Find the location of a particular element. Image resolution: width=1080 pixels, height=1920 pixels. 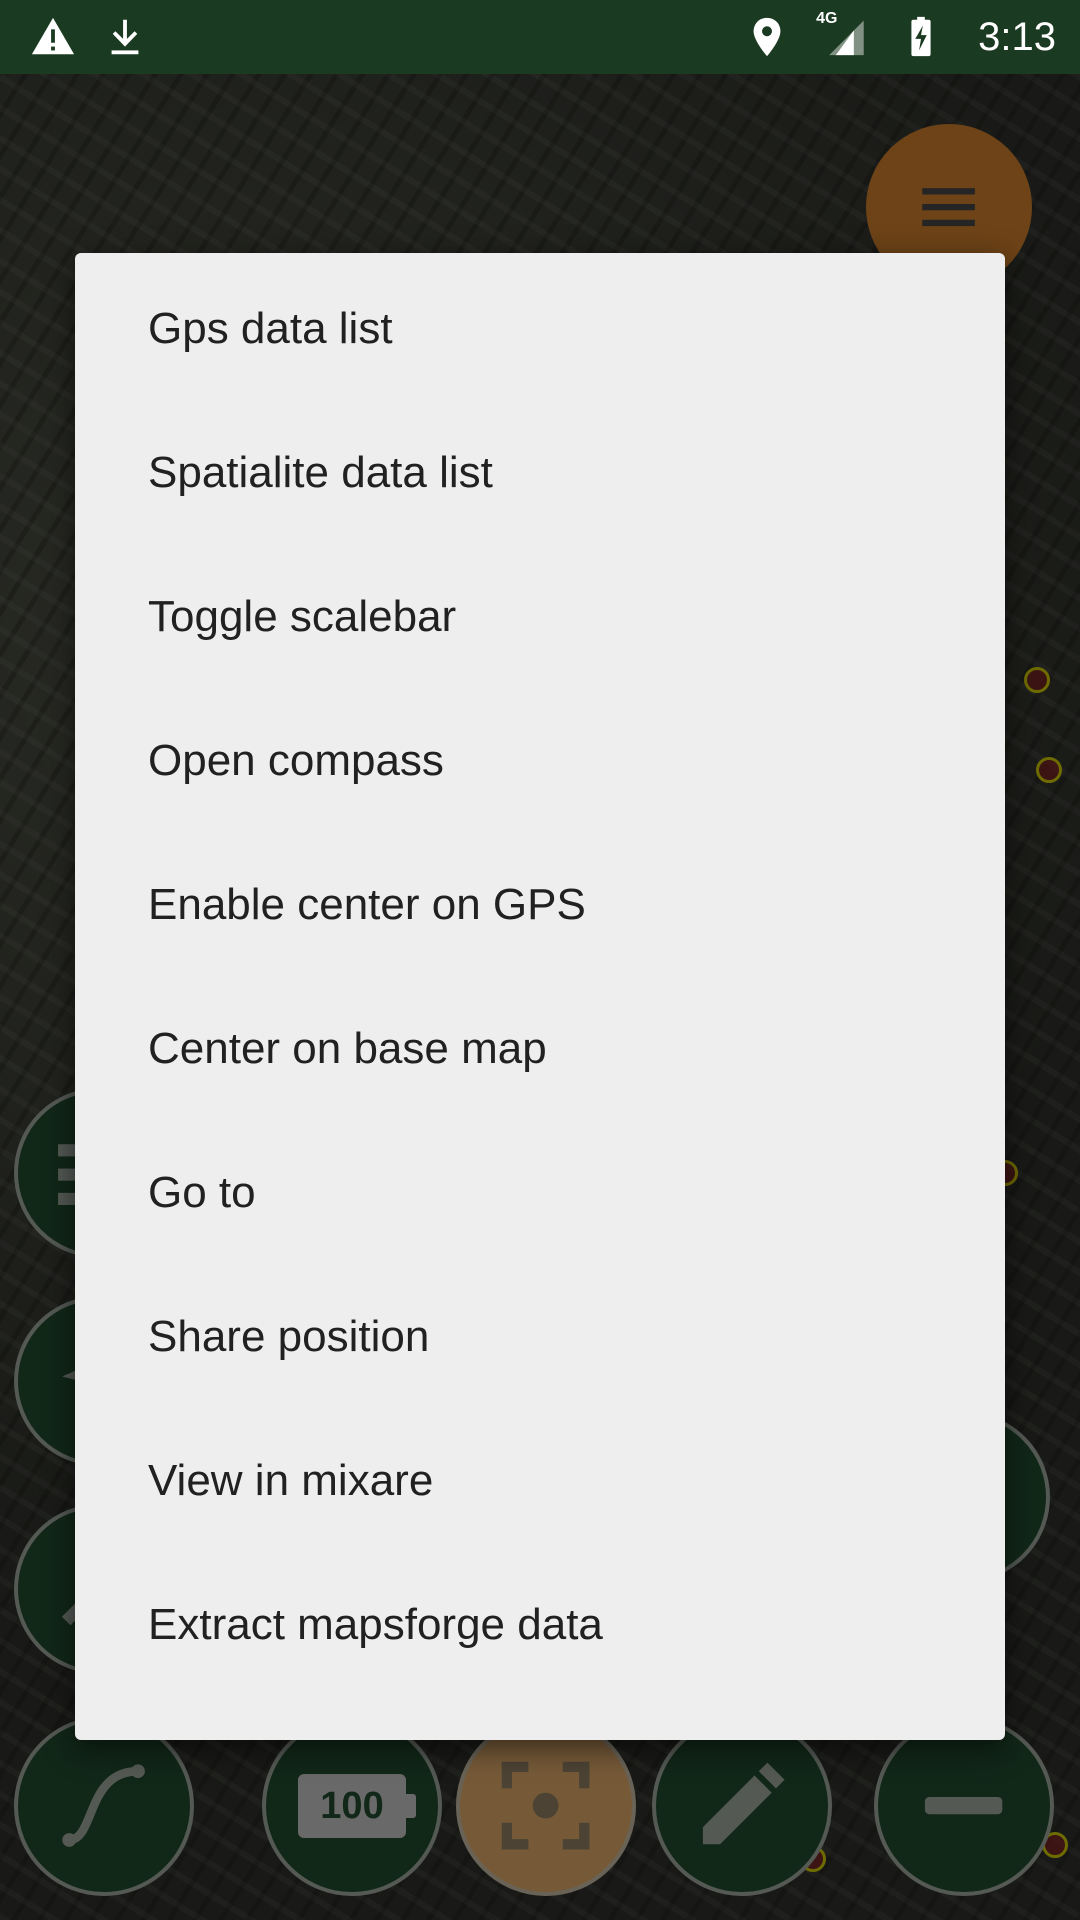

status-time: 3:13 is located at coordinates (1017, 36).